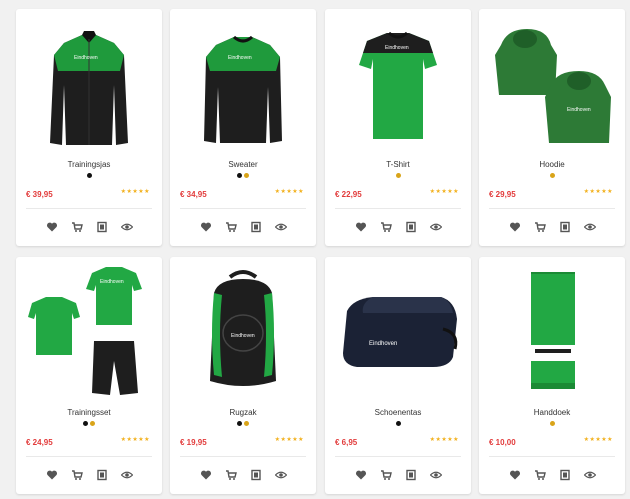 This screenshot has height=499, width=630. I want to click on product-price: € 6,95, so click(346, 442).